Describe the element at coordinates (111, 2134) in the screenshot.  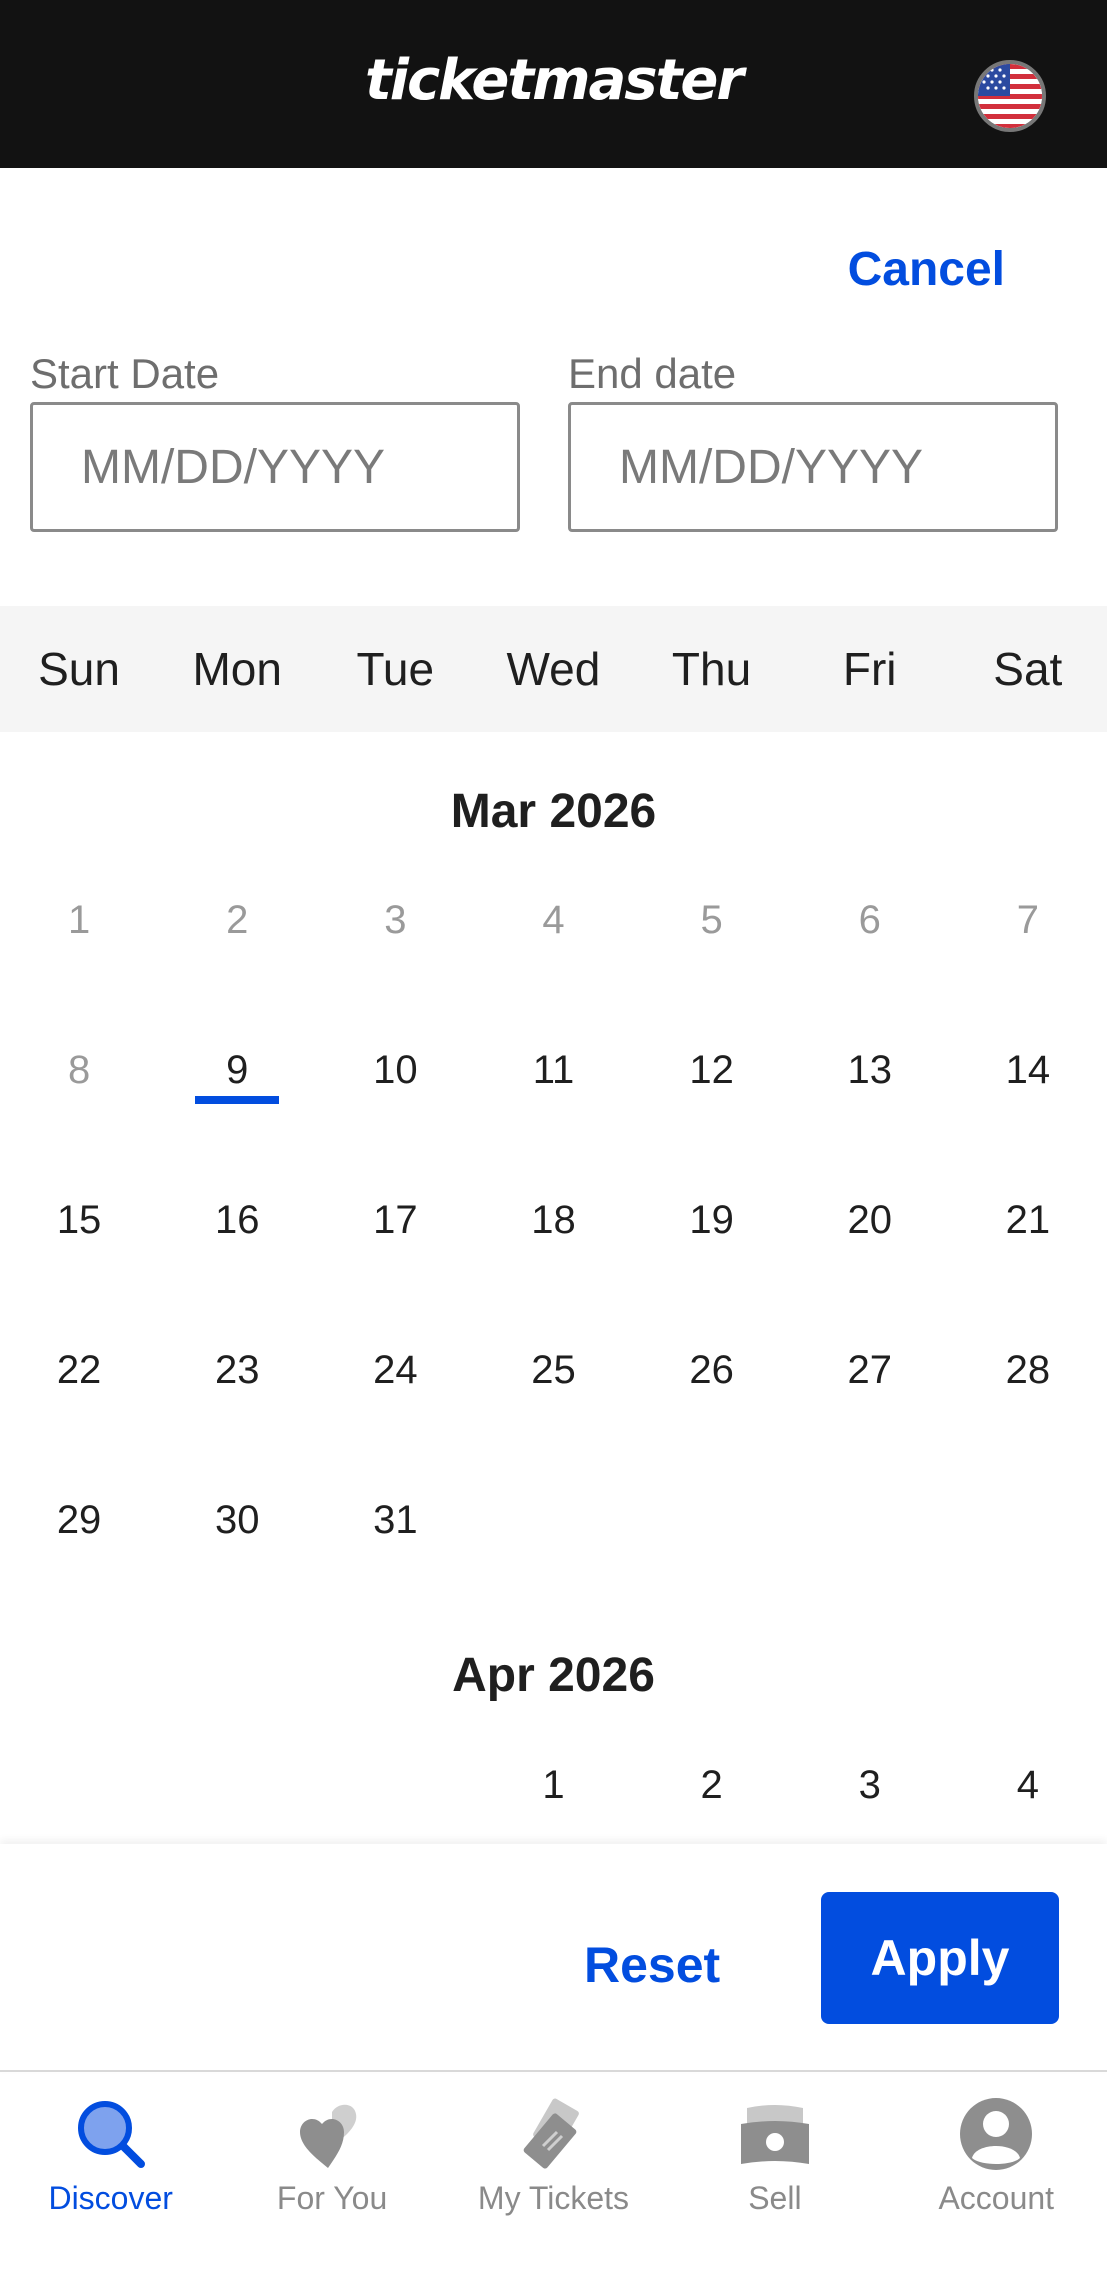
I see `search-icon` at that location.